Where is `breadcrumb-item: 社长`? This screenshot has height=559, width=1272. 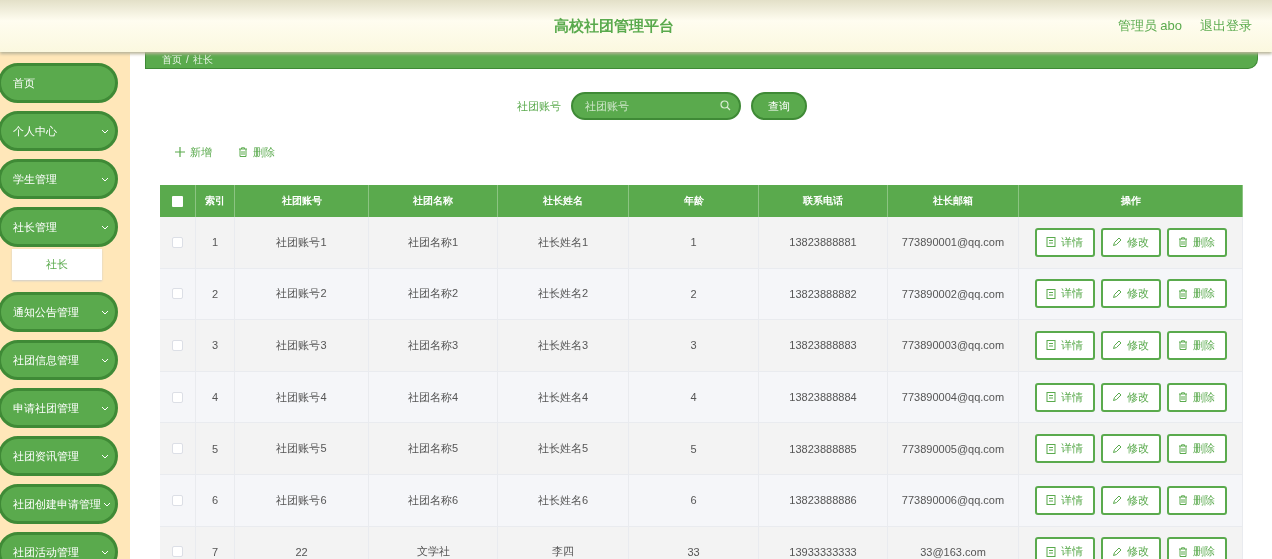 breadcrumb-item: 社长 is located at coordinates (202, 60).